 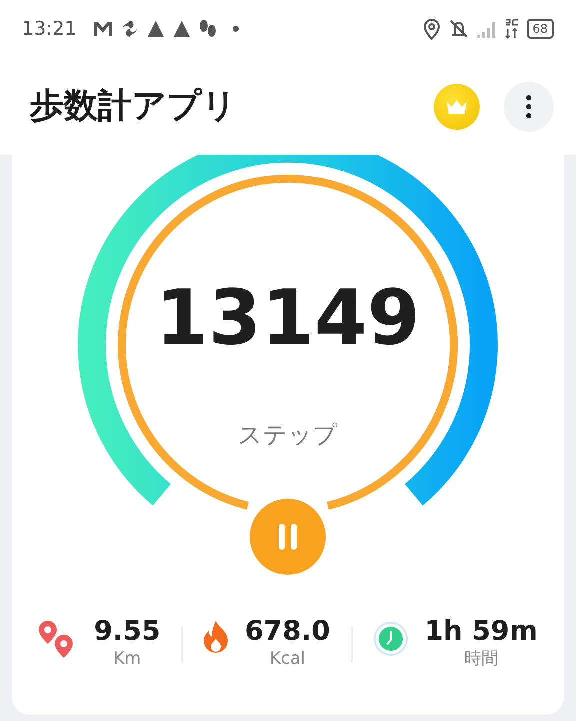 What do you see at coordinates (287, 632) in the screenshot?
I see `stat-value: 678.0` at bounding box center [287, 632].